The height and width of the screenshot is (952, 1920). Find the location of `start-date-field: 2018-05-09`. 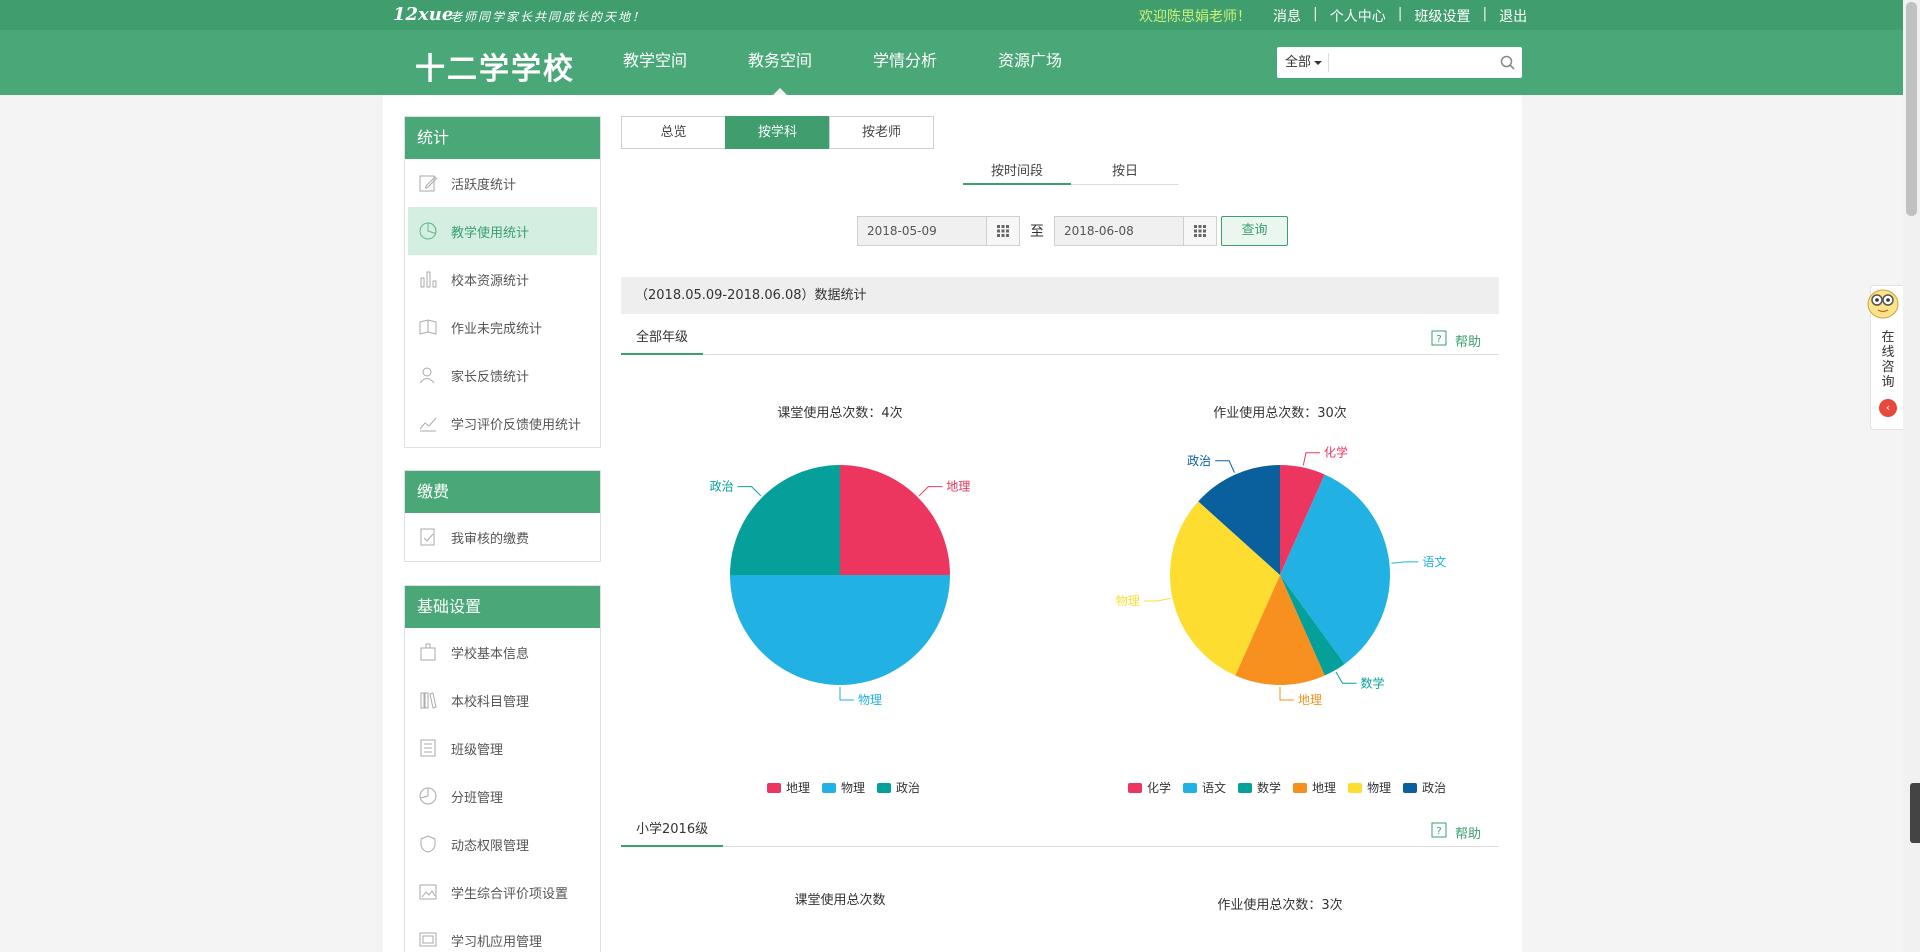

start-date-field: 2018-05-09 is located at coordinates (938, 231).